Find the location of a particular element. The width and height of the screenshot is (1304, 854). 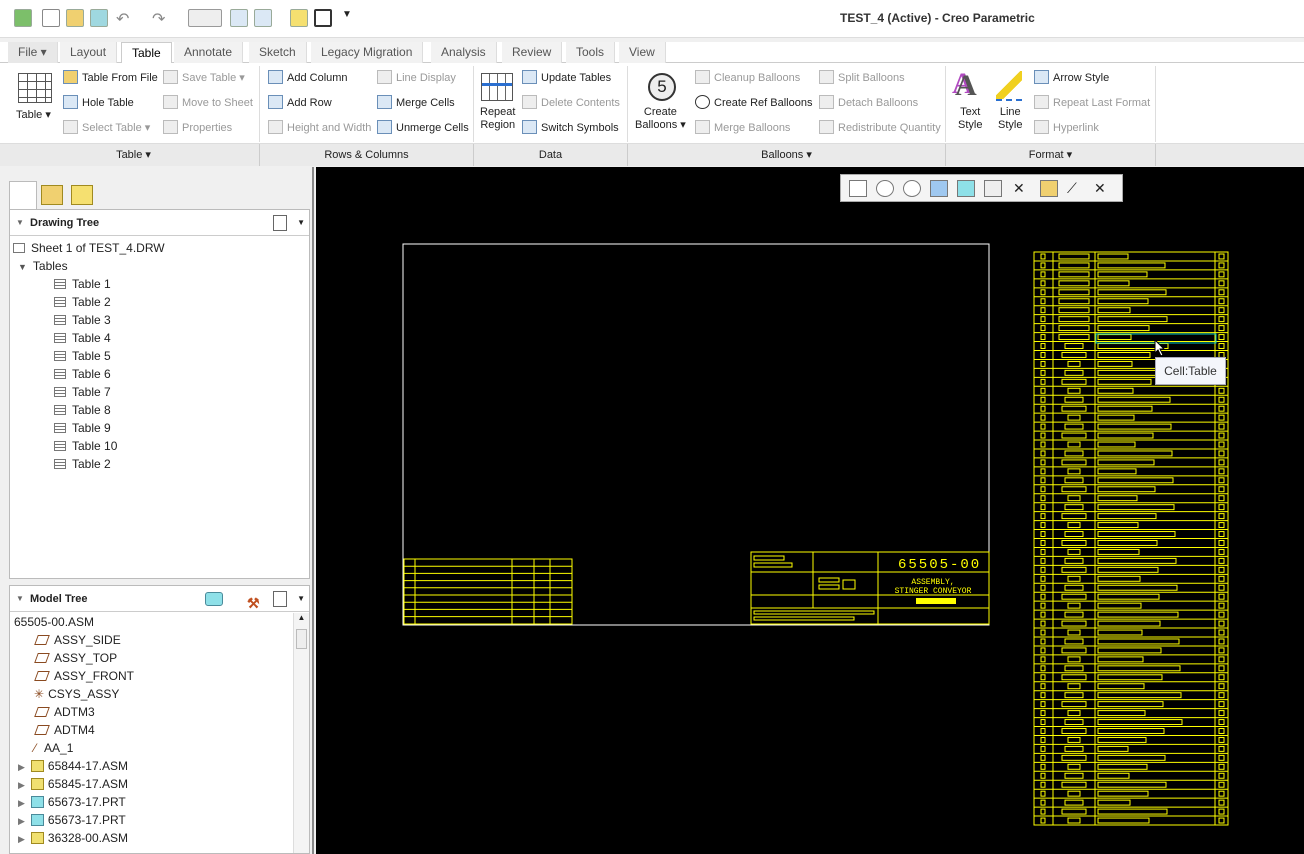

line-display-button: Line Display is located at coordinates (416, 78).